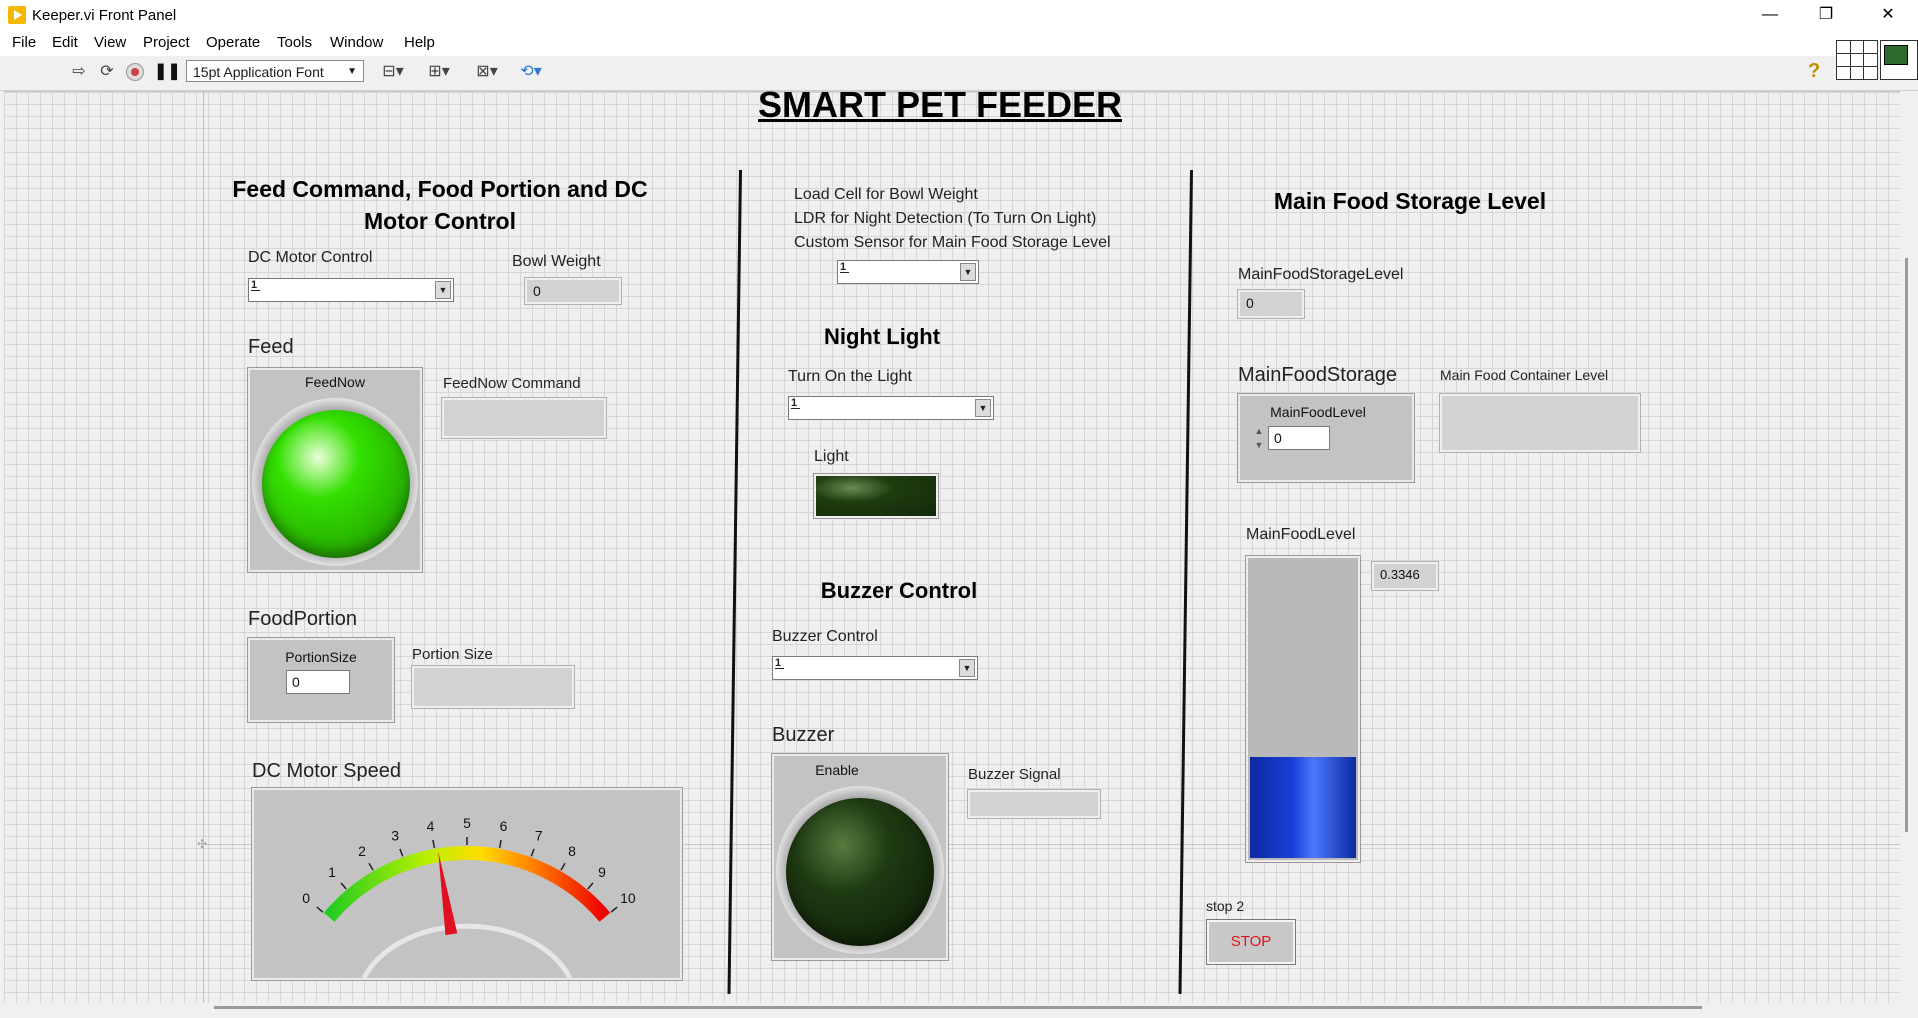 The image size is (1918, 1018). What do you see at coordinates (573, 291) in the screenshot?
I see `bowl-weight-indicator: 0` at bounding box center [573, 291].